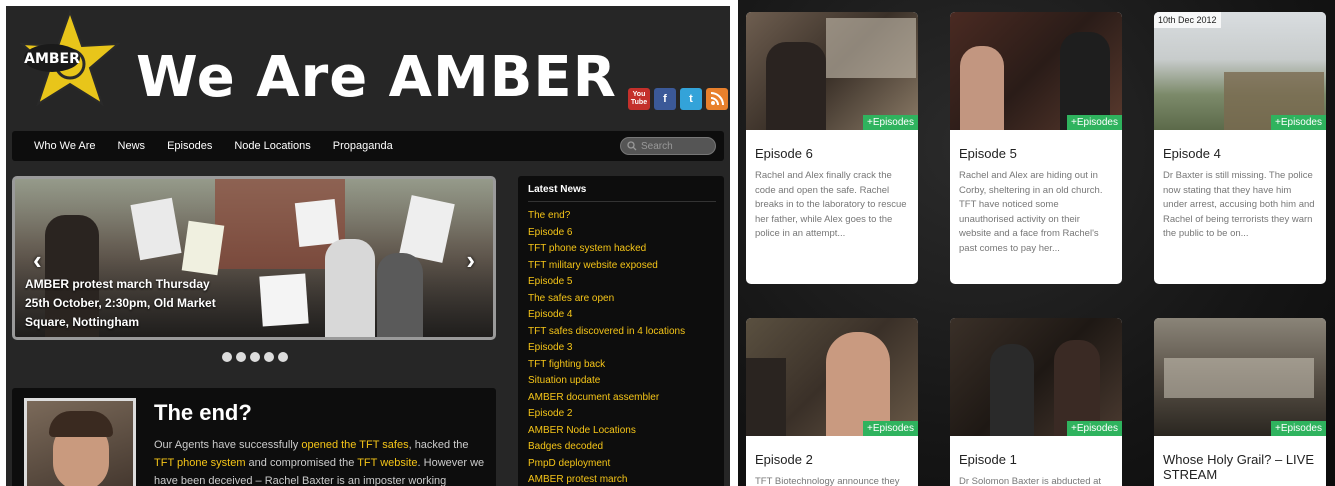 The image size is (1335, 486). I want to click on article-thumbnail, so click(80, 442).